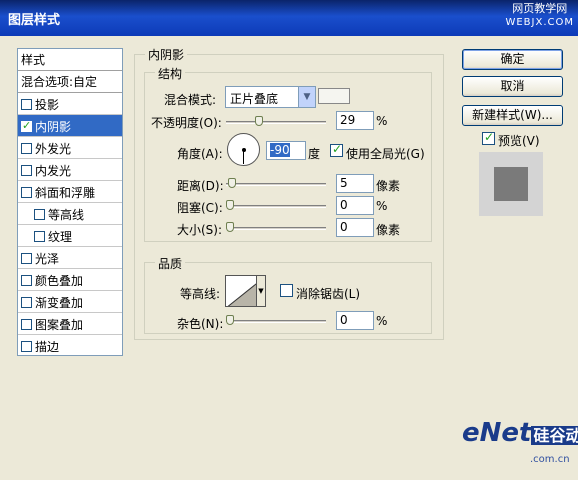  What do you see at coordinates (230, 320) in the screenshot?
I see `noise-slider-thumb` at bounding box center [230, 320].